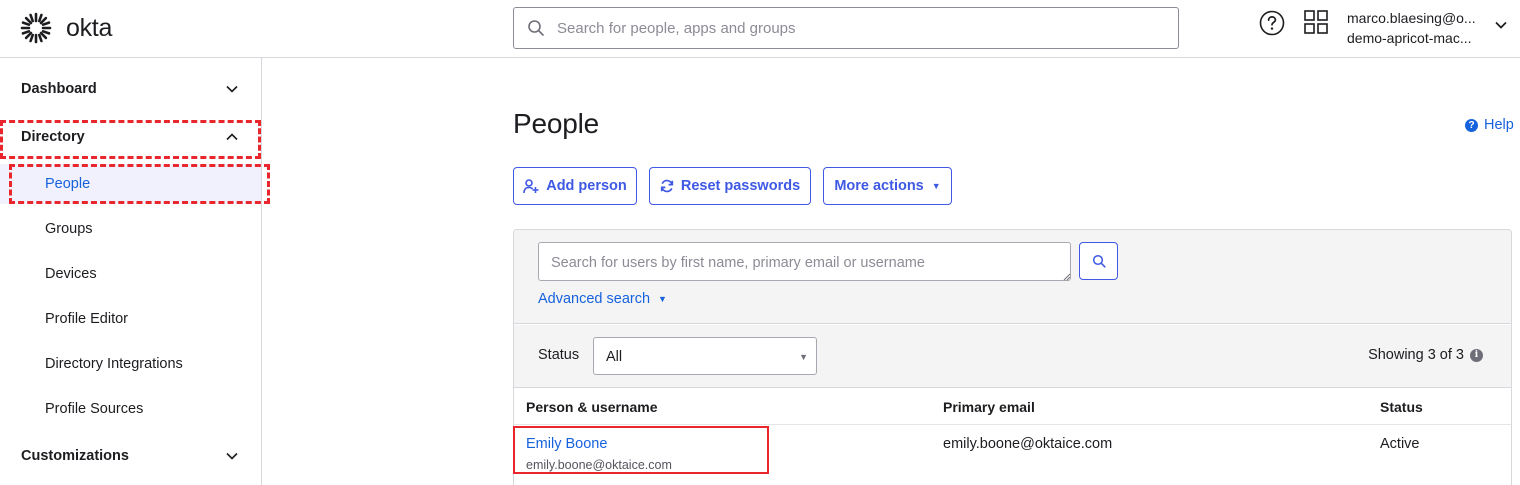 This screenshot has width=1520, height=485. Describe the element at coordinates (879, 186) in the screenshot. I see `more-actions-label: More actions` at that location.